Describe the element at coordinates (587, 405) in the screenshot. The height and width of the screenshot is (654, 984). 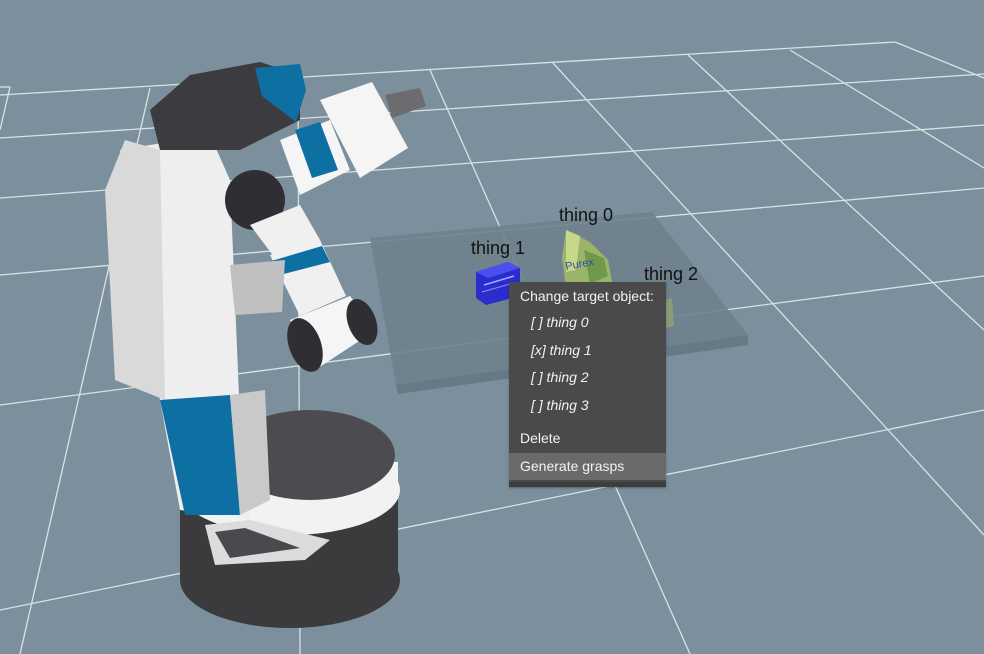
I see `menu-option-thing-3: [ ] thing 3` at that location.